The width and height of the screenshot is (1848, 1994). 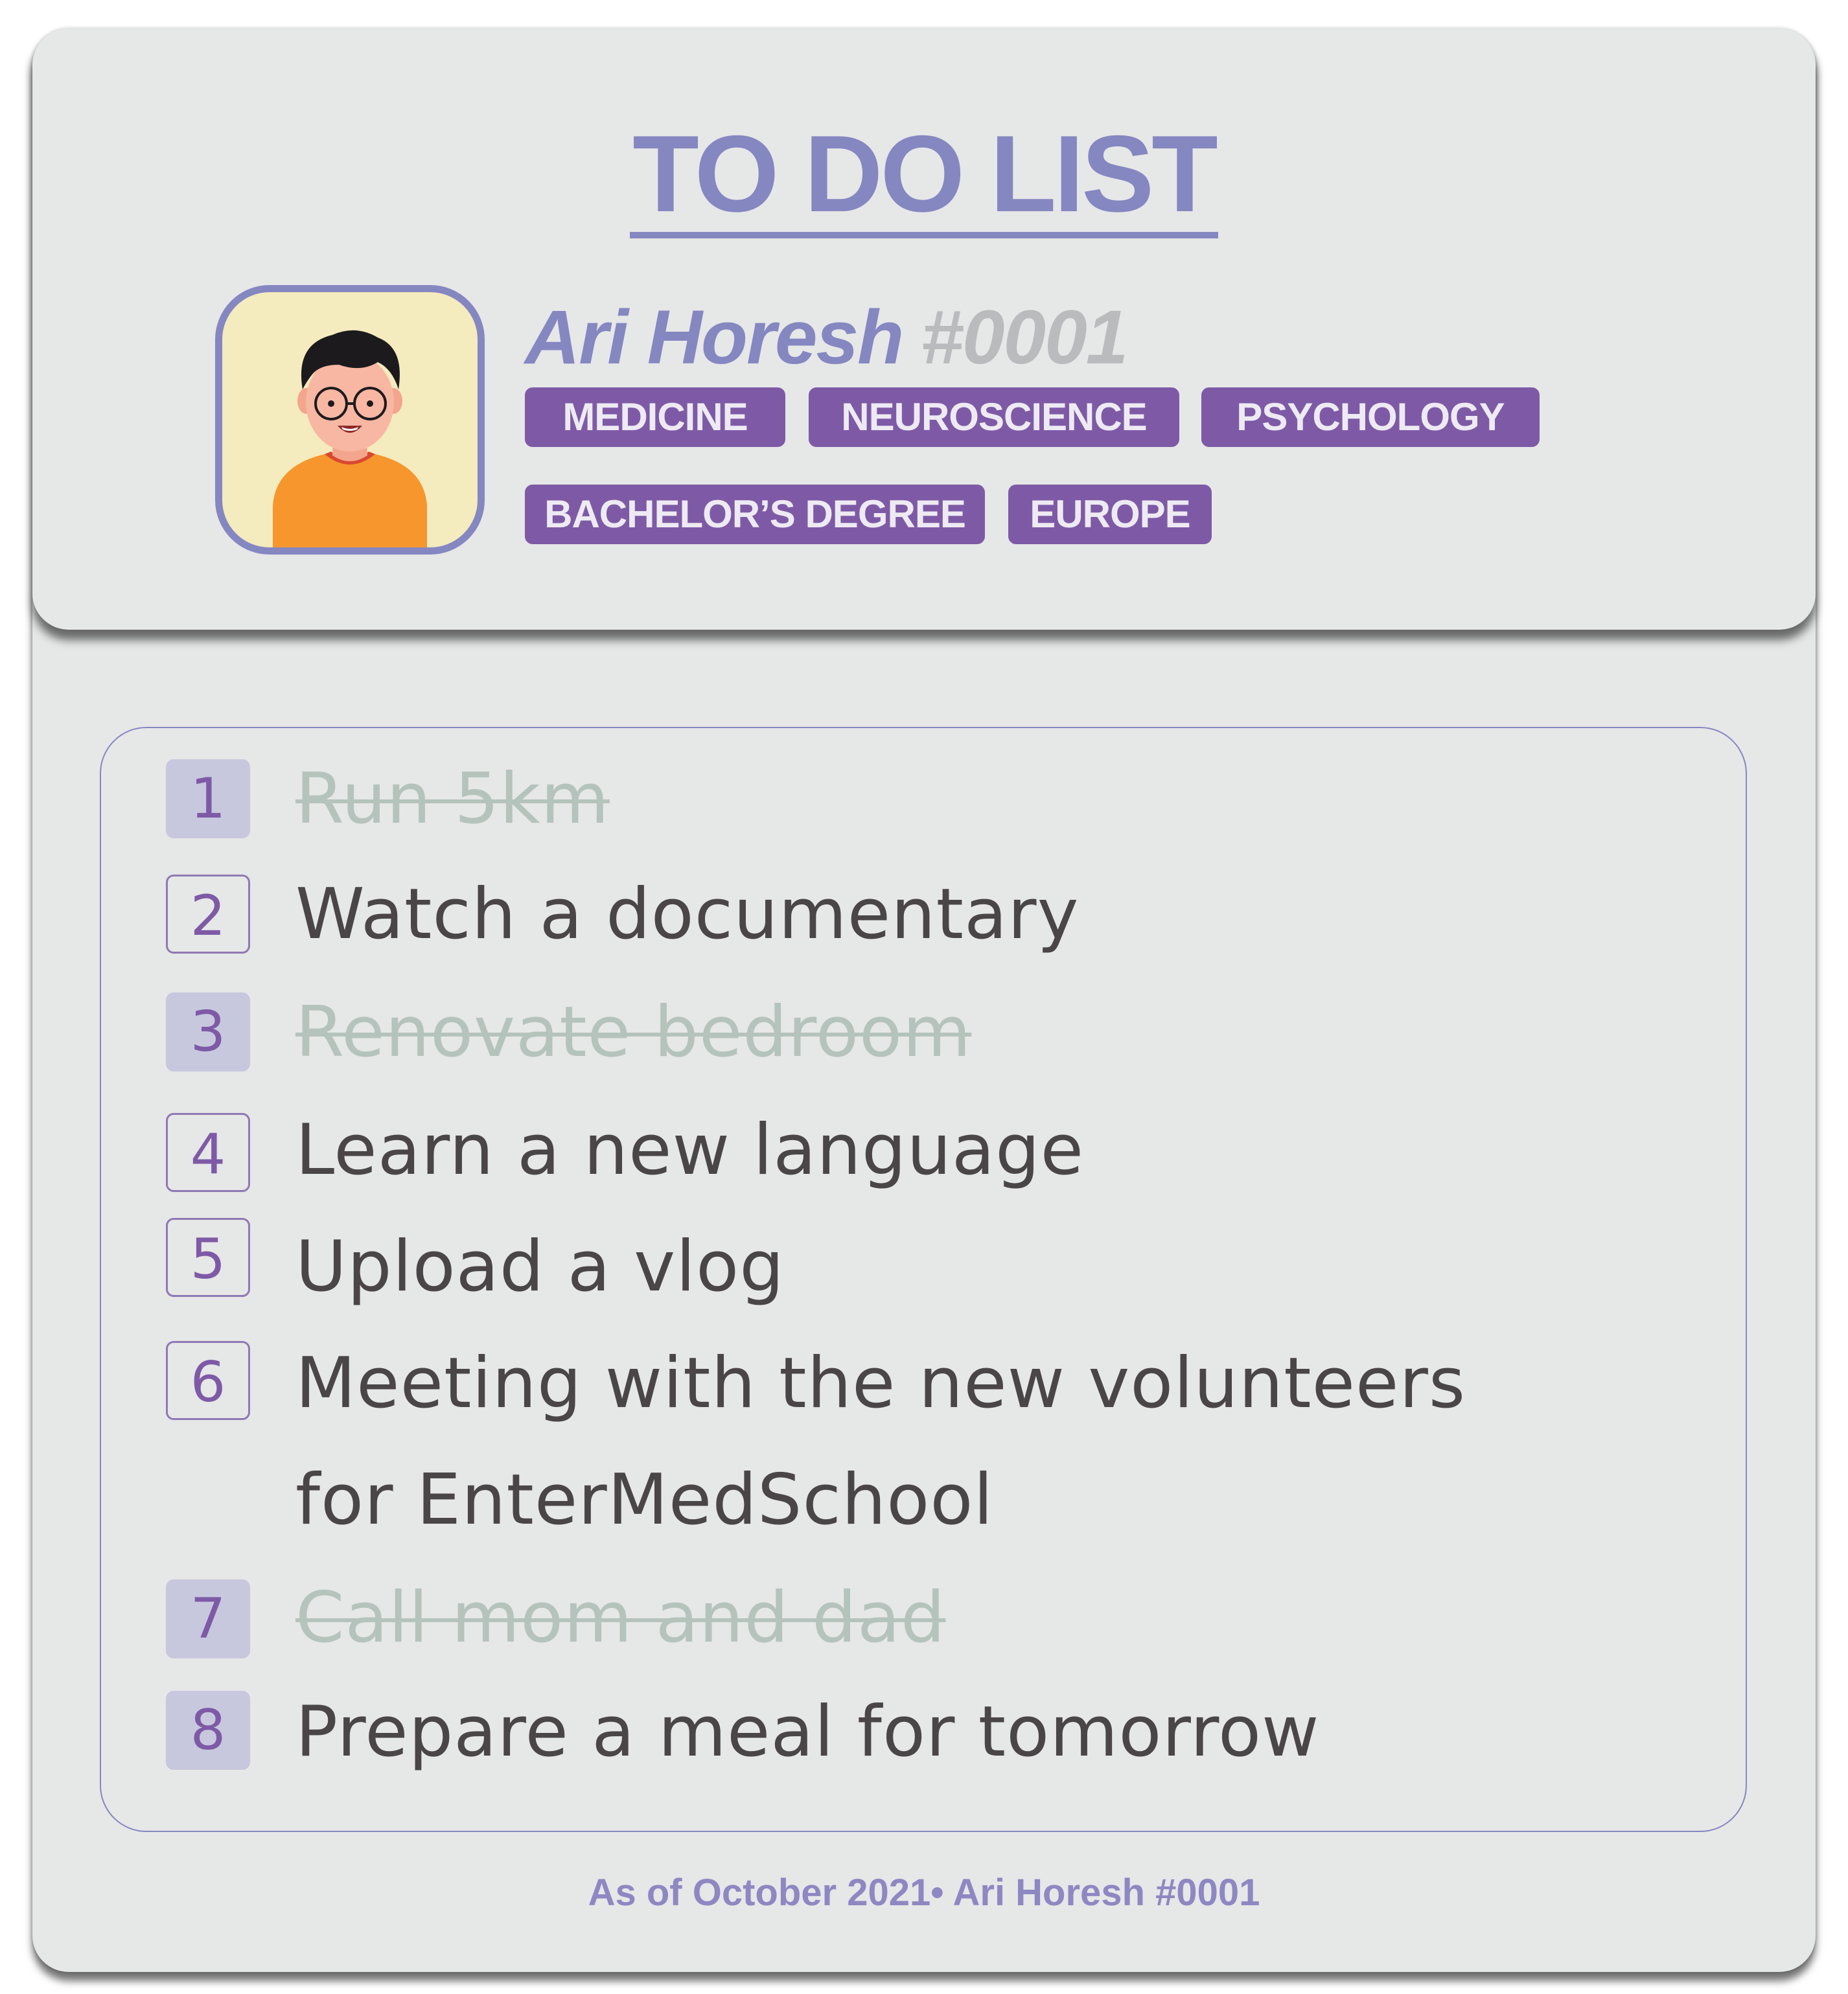 I want to click on task-number-badge: 1, so click(x=208, y=798).